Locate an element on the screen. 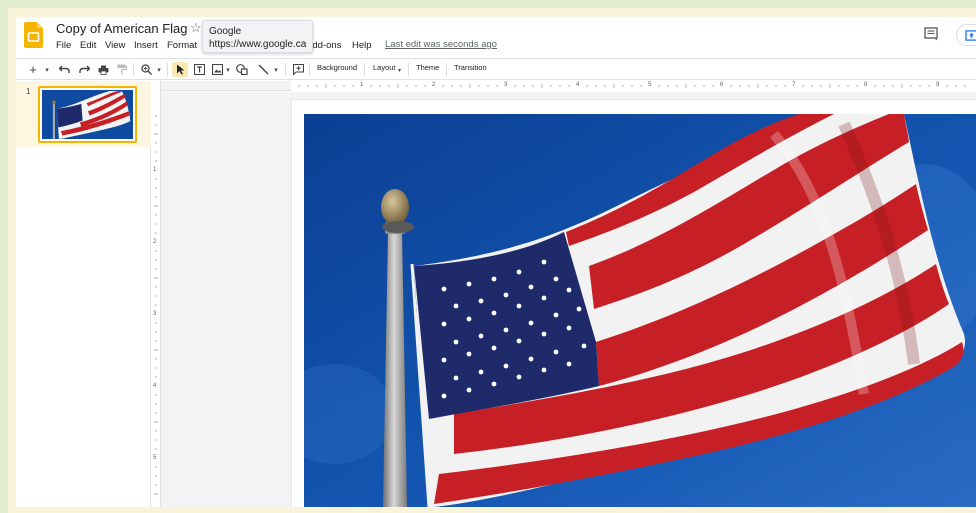  select-cursor-icon is located at coordinates (180, 69).